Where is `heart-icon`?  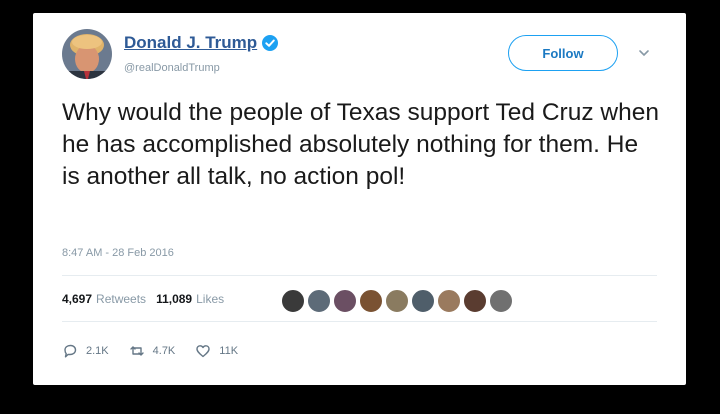
heart-icon is located at coordinates (203, 351).